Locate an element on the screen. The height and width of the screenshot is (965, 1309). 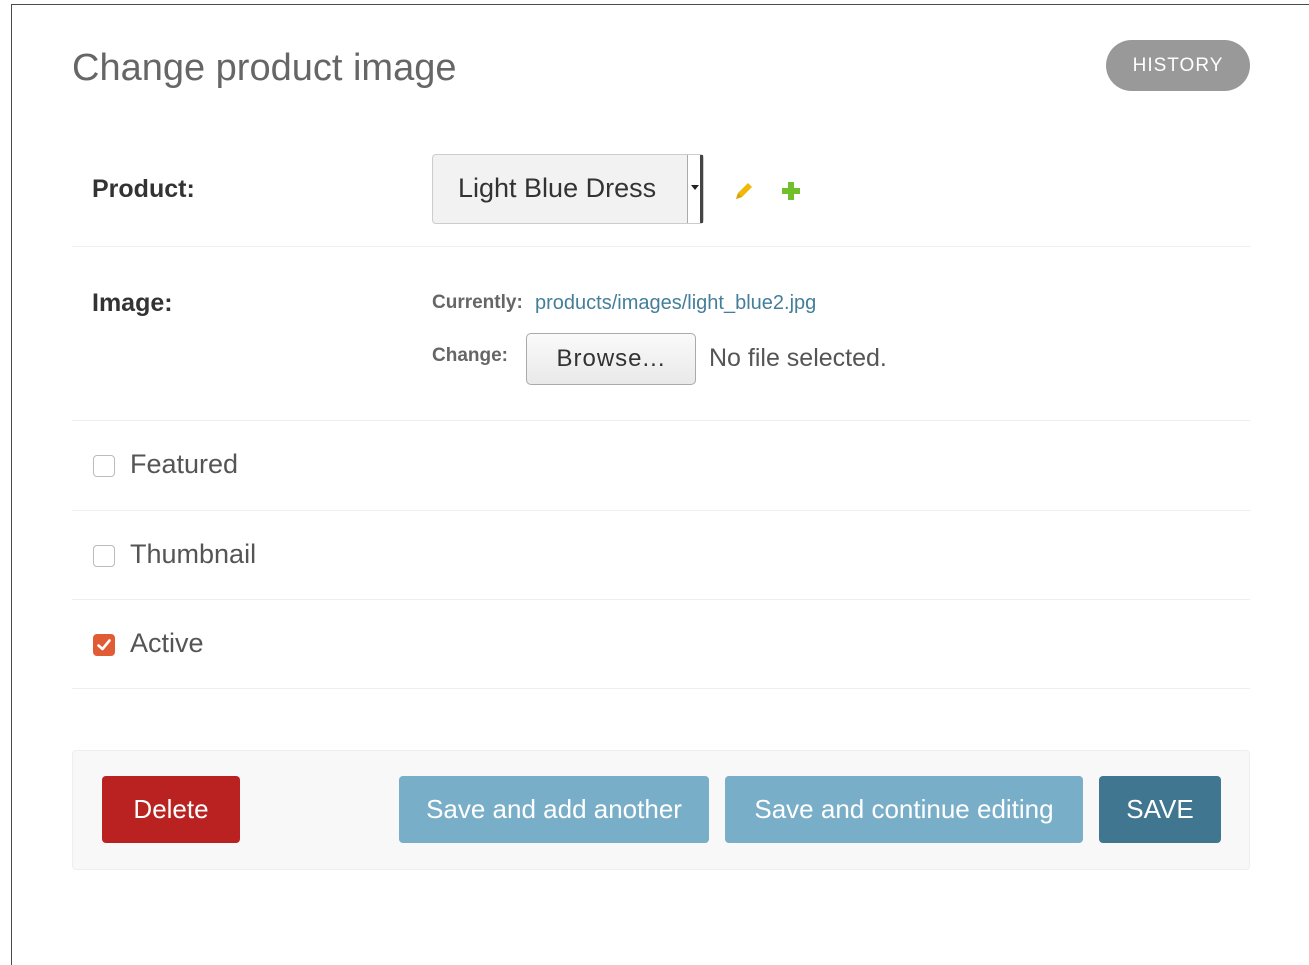
save-and-add-another-button: Save and add another is located at coordinates (554, 809).